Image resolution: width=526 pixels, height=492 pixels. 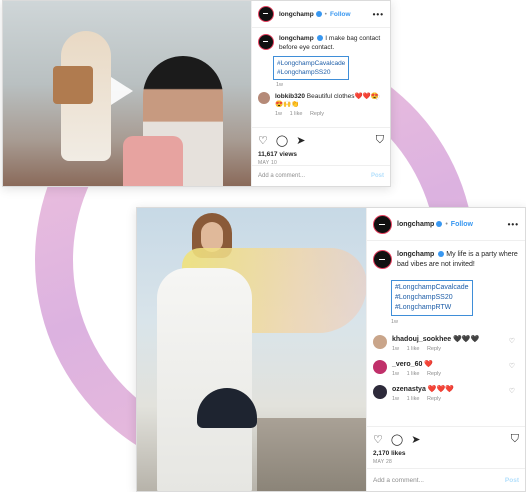 What do you see at coordinates (446, 393) in the screenshot?
I see `comment-item: ozenastya ❤️❤️❤️ 1w 1 like Reply ♡` at bounding box center [446, 393].